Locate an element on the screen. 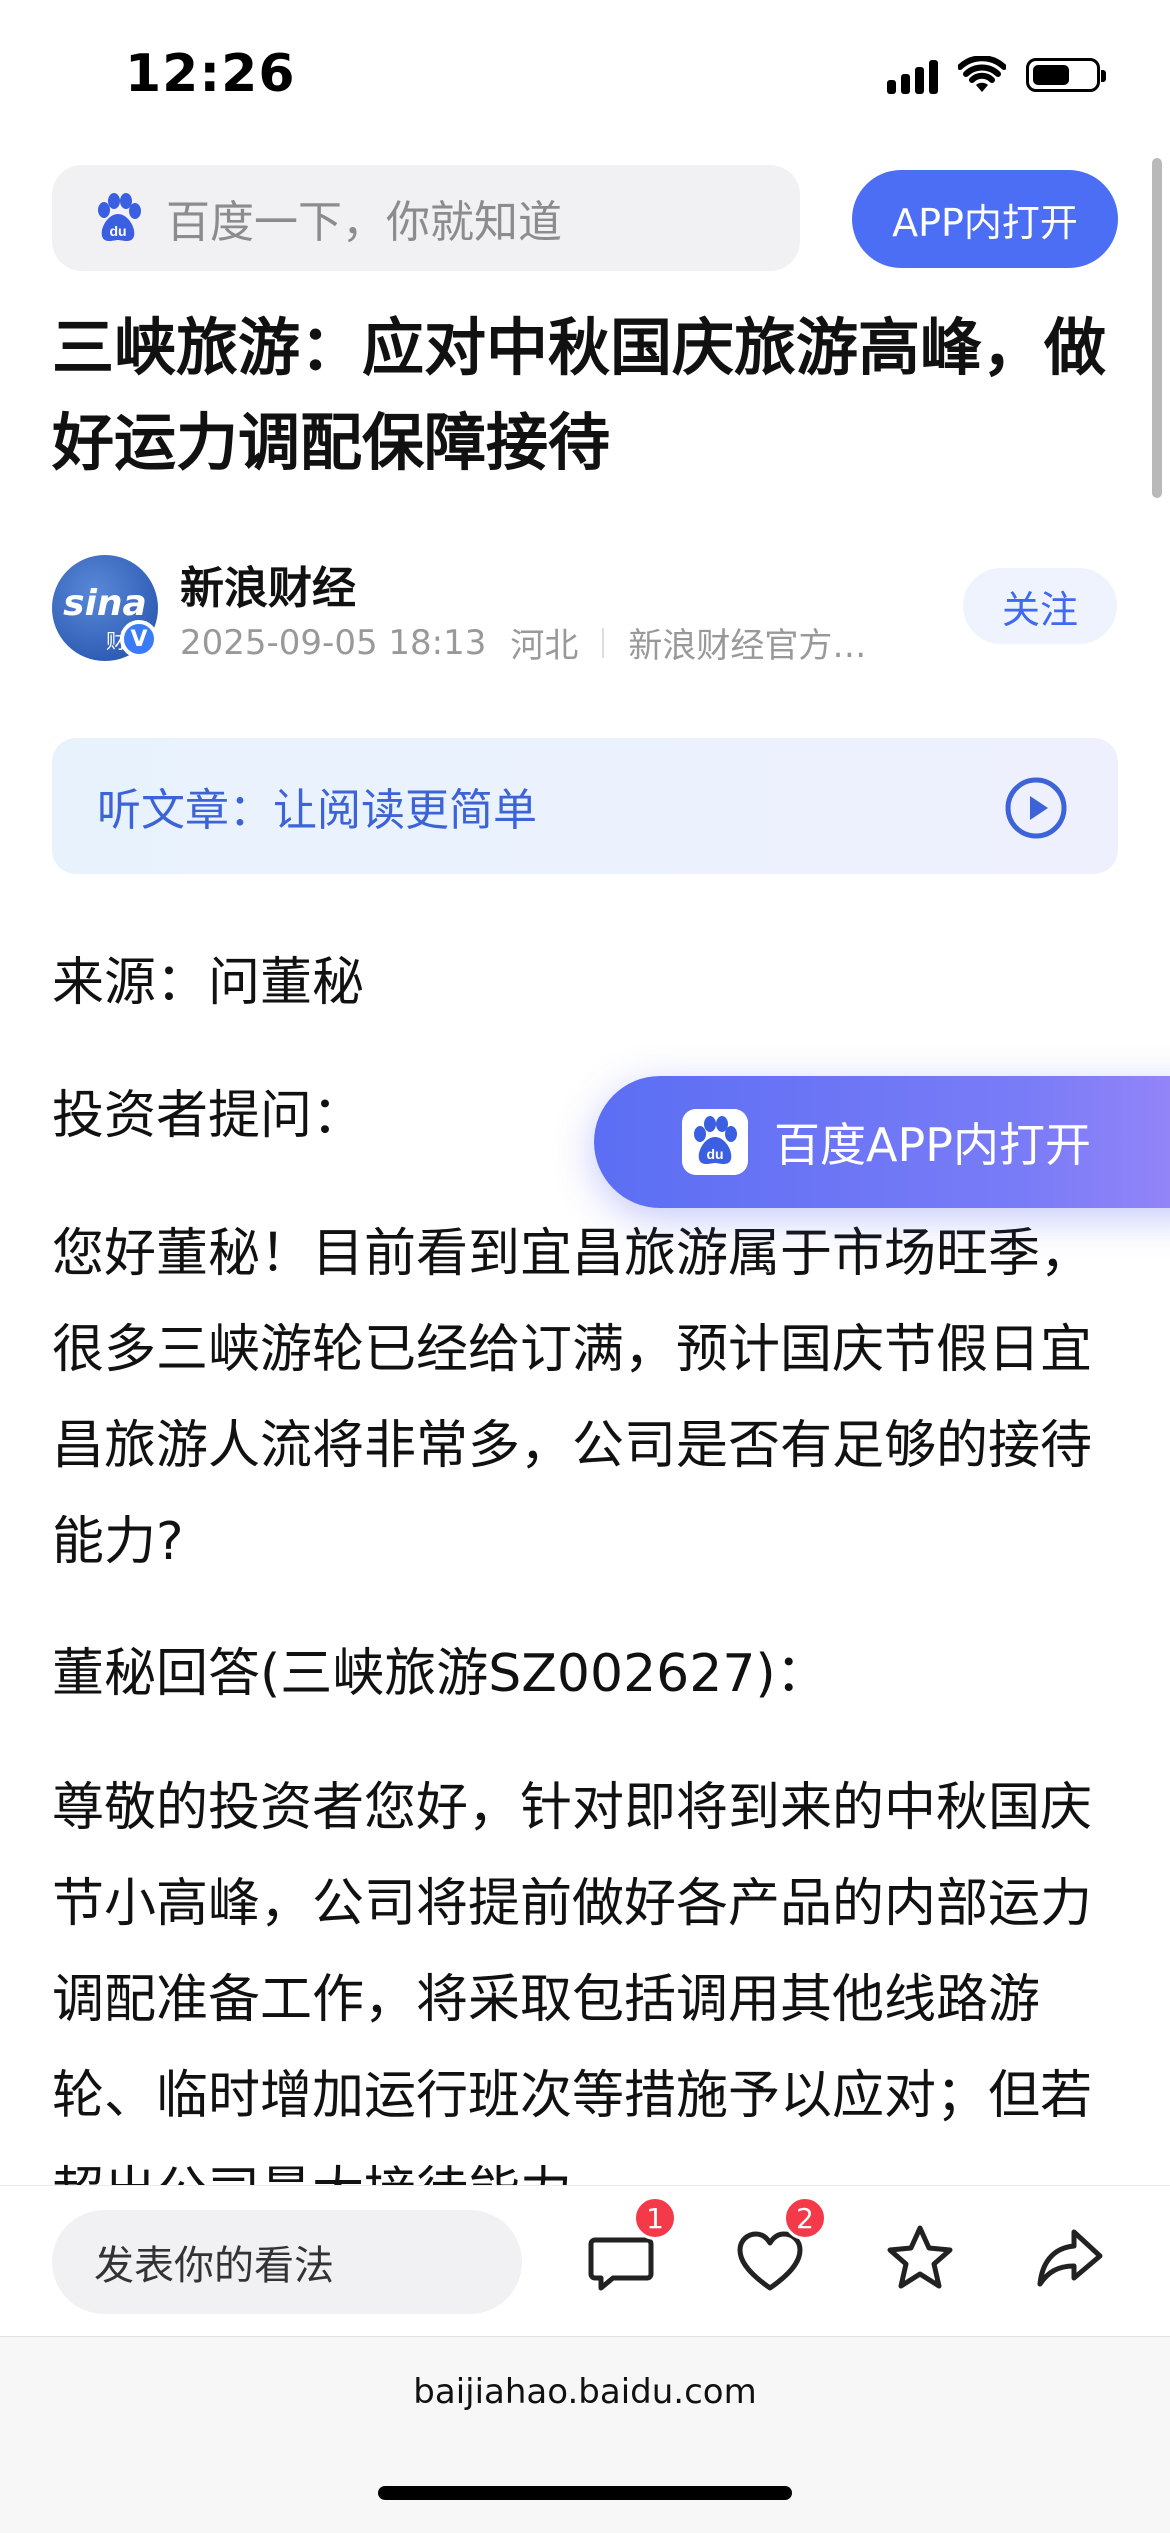  verified-badge-icon: V is located at coordinates (139, 639).